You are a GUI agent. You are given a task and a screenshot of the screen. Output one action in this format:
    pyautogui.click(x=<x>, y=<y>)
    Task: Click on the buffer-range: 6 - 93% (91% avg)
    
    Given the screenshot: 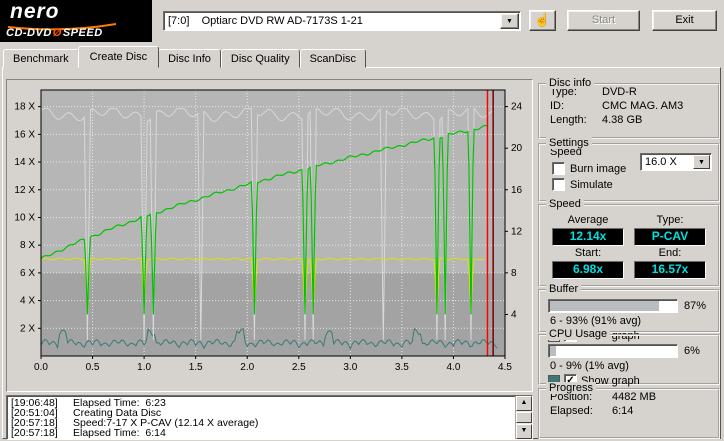 What is the action you would take?
    pyautogui.click(x=596, y=321)
    